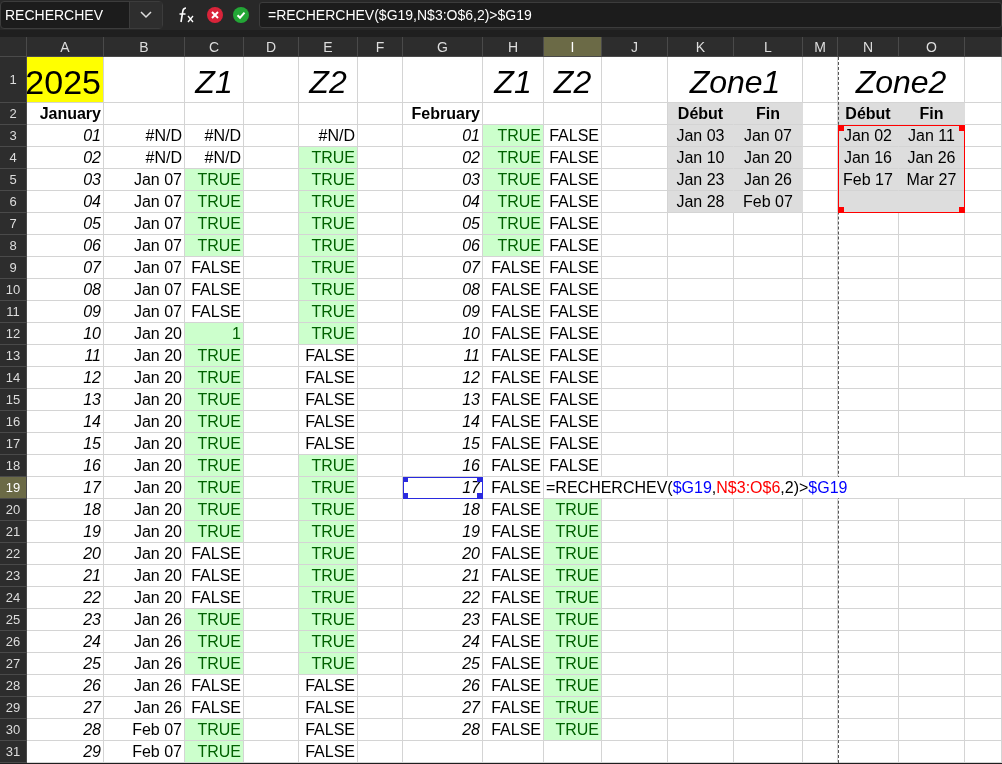 Image resolution: width=1002 pixels, height=764 pixels. I want to click on spreadsheet-cell: 14, so click(443, 422).